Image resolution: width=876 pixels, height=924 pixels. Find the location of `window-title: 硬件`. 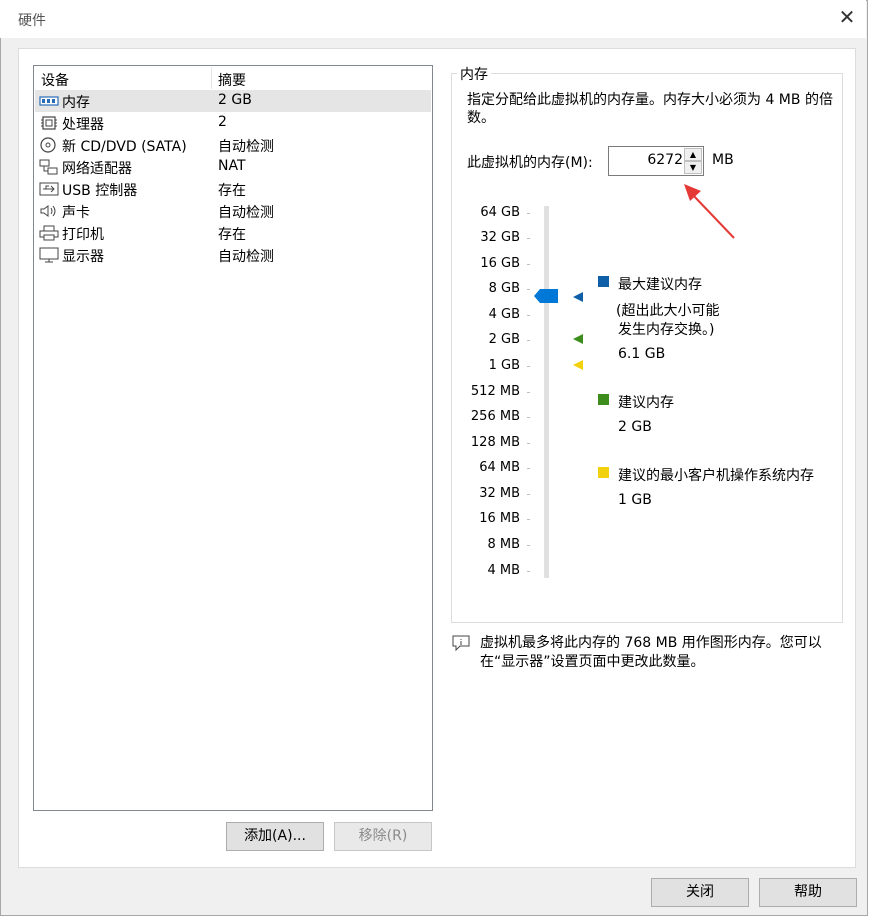

window-title: 硬件 is located at coordinates (32, 21).